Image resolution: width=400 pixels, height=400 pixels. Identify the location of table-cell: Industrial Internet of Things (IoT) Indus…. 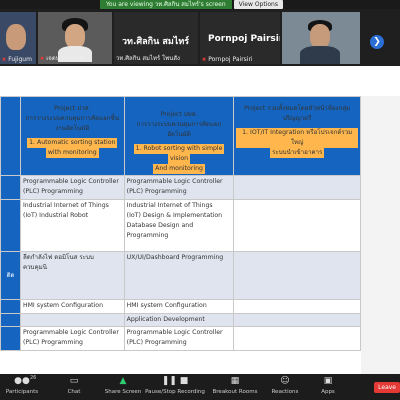
(72, 225).